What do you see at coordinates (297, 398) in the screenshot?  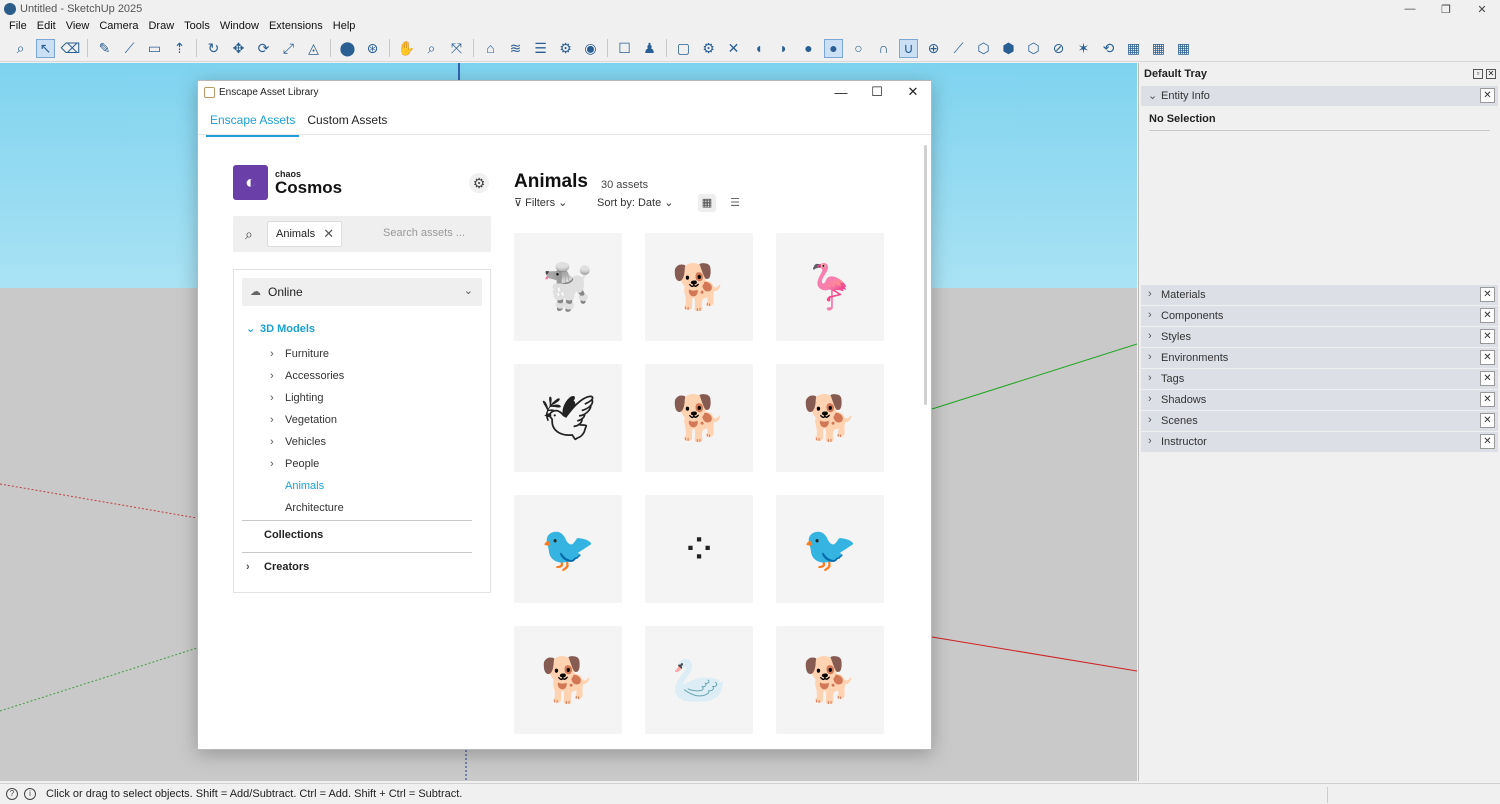 I see `subcategory-lighting: › Lighting` at bounding box center [297, 398].